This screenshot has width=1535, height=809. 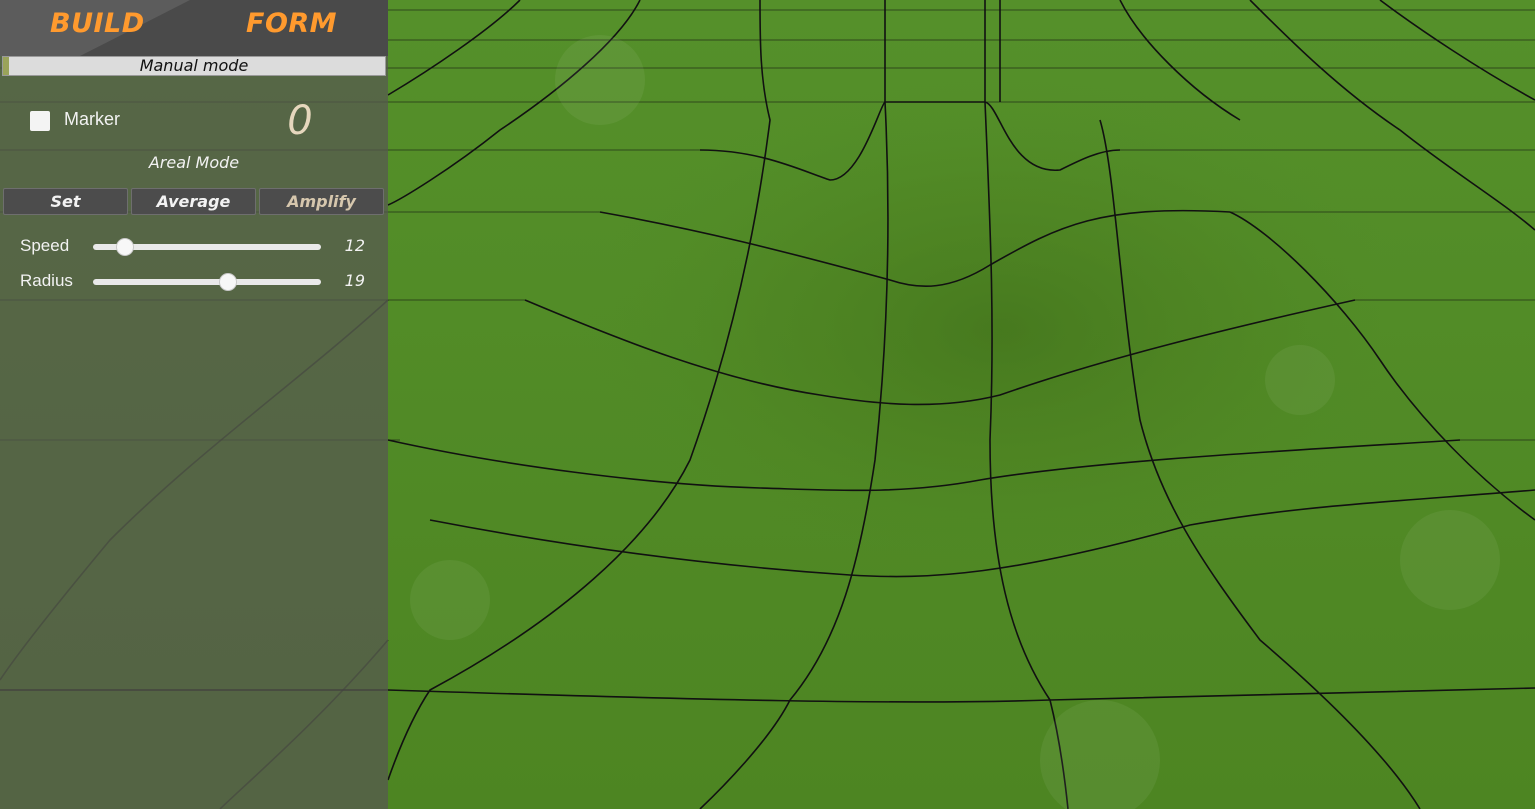 I want to click on radius-slider-thumb, so click(x=227, y=282).